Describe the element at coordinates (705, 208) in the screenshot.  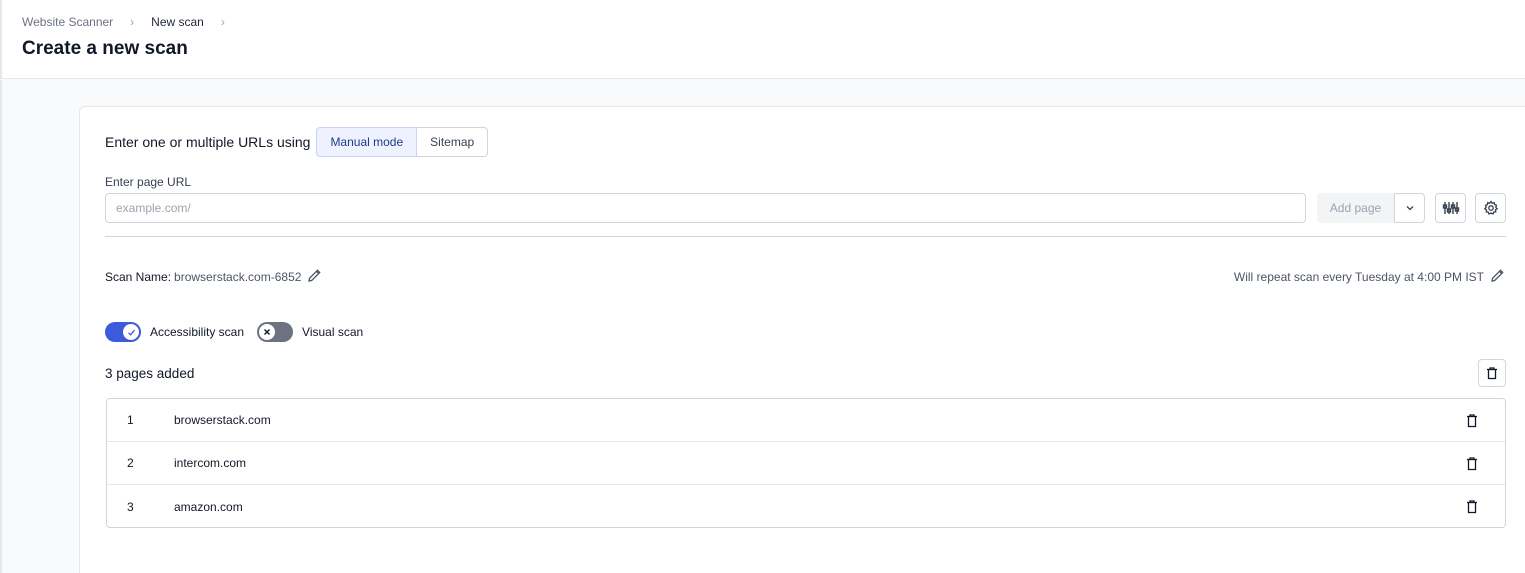
I see `url-input` at that location.